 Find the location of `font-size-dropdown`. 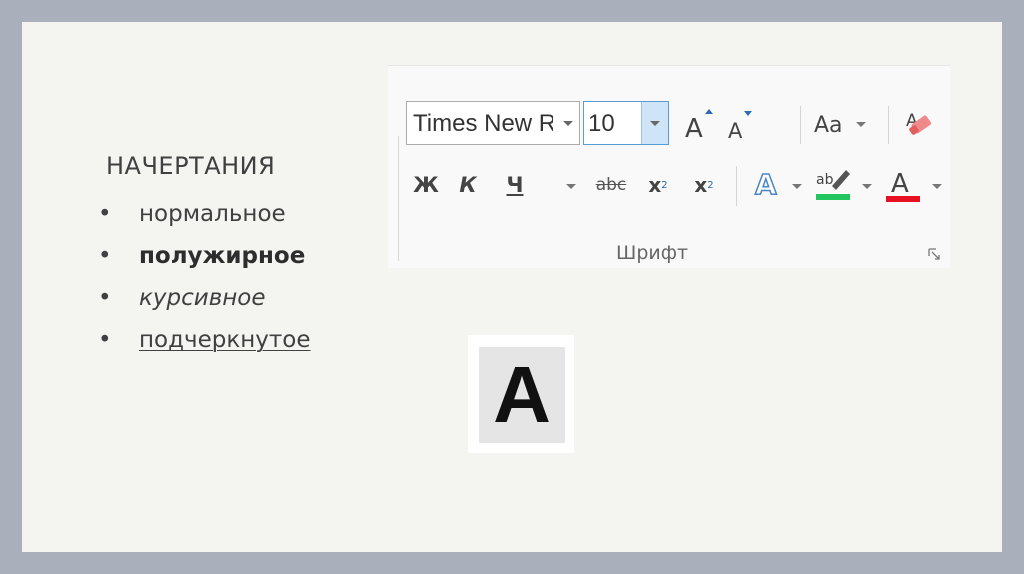

font-size-dropdown is located at coordinates (654, 123).